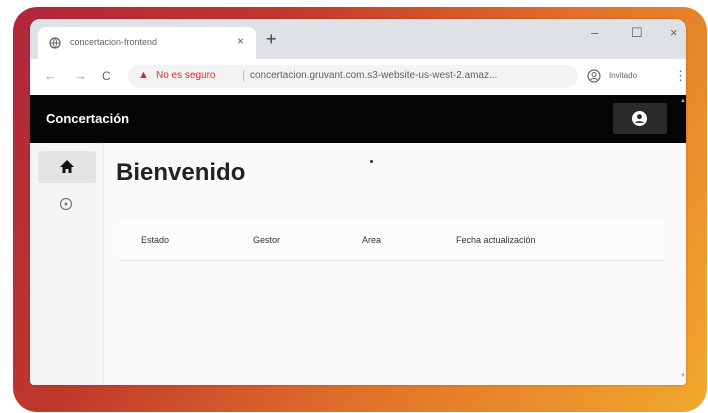  I want to click on account-button, so click(640, 118).